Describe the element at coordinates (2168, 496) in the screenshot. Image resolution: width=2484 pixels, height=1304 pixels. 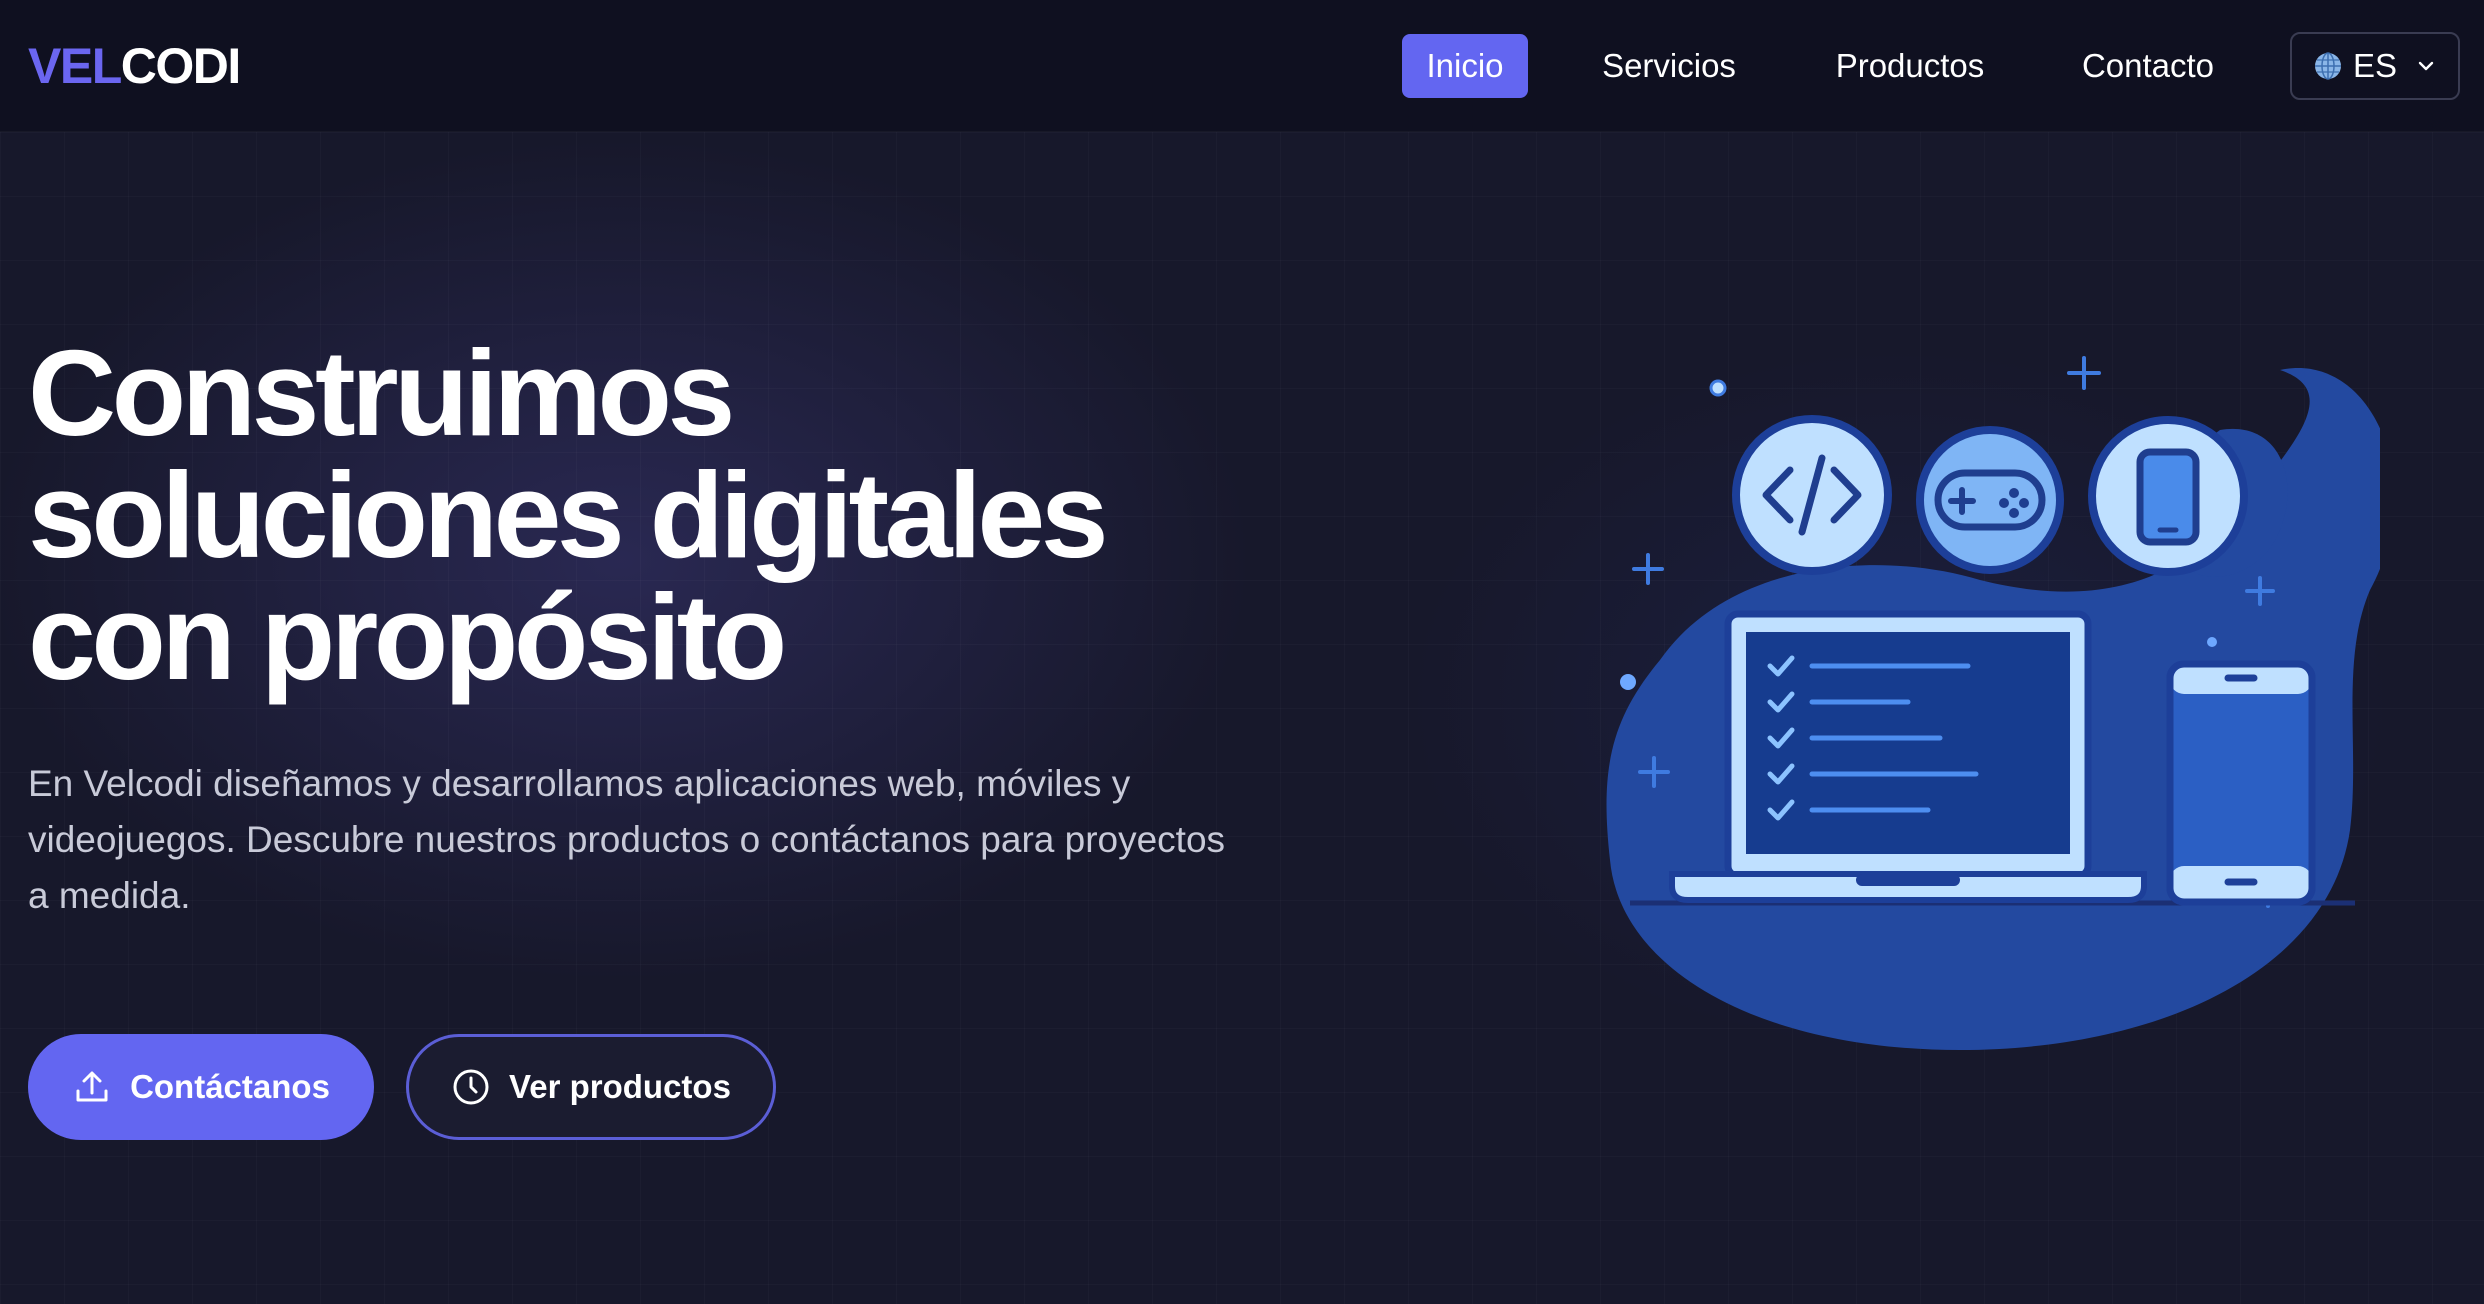
I see `smartphone-icon` at that location.